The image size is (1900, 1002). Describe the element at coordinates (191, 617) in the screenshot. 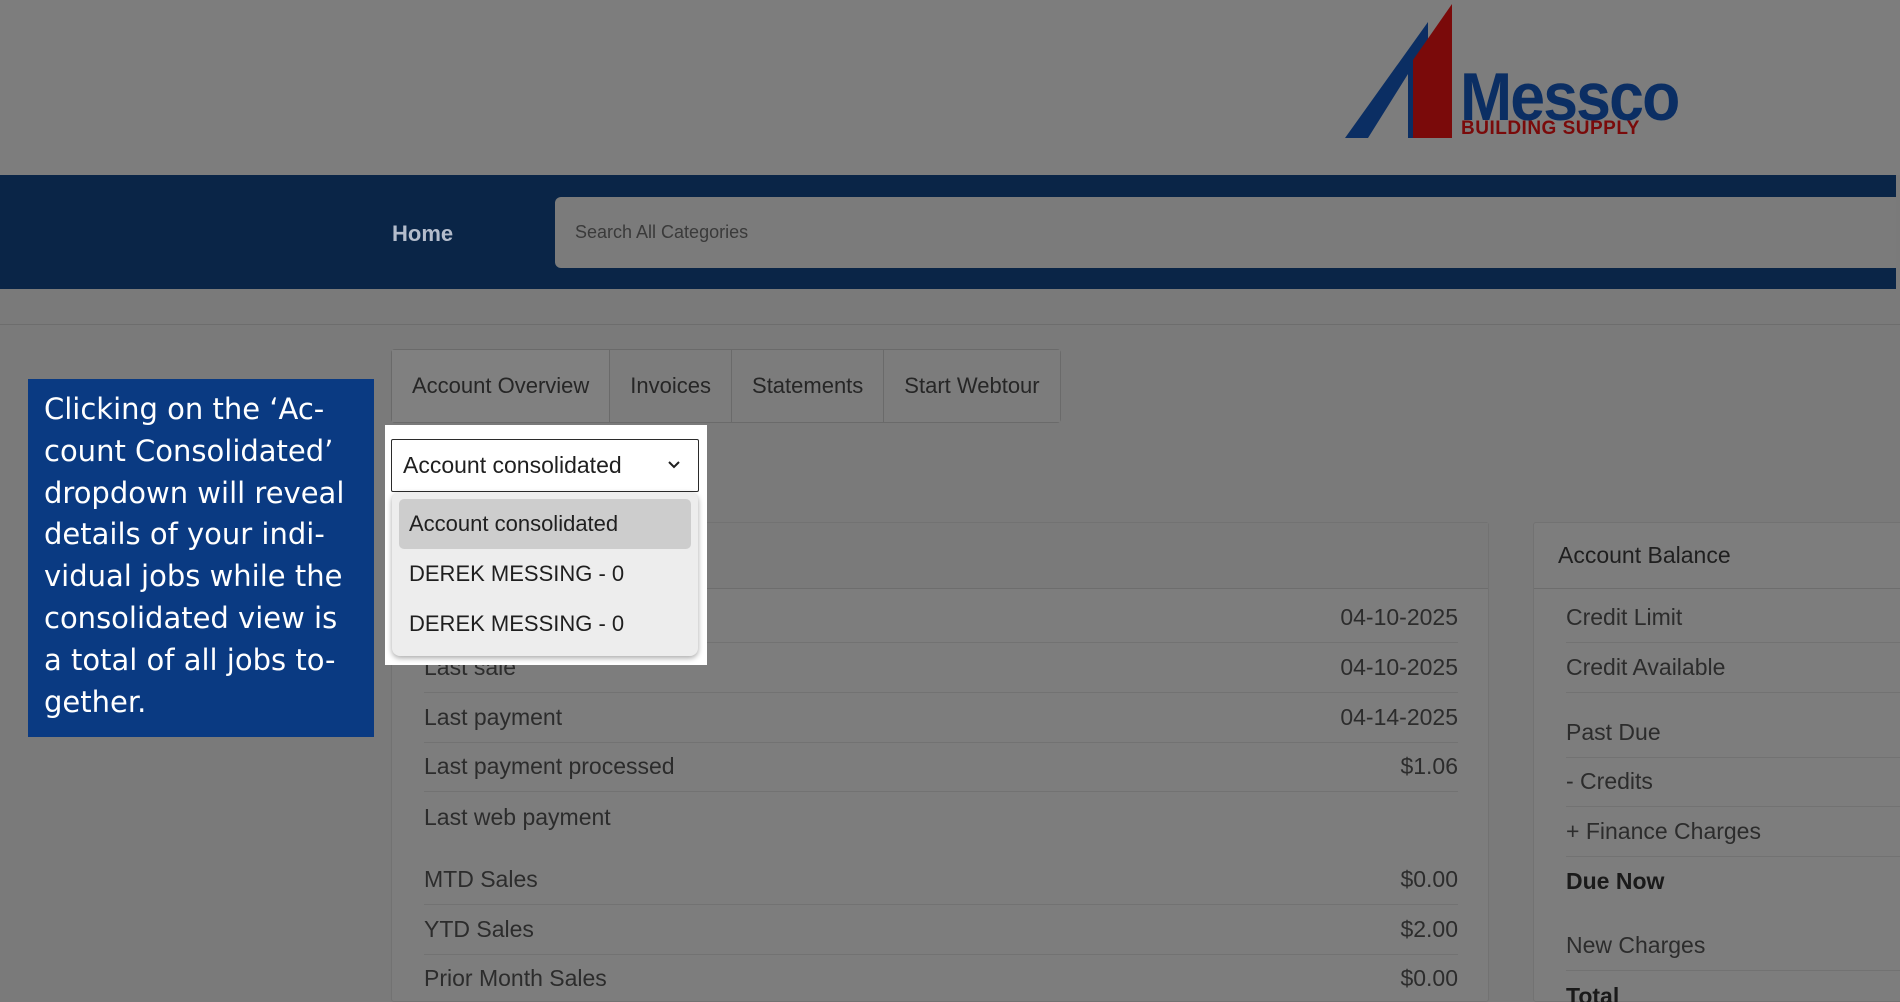

I see `callout-line: consolidated view is` at that location.